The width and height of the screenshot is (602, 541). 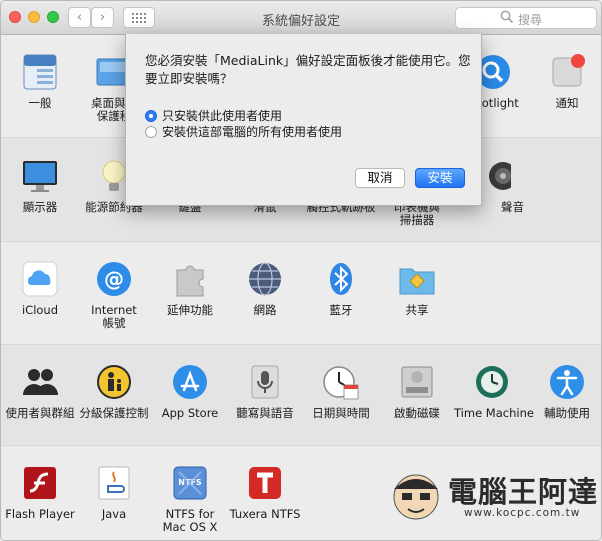 I want to click on radio-label: 安裝供這部電腦的所有使用者使用, so click(x=252, y=132).